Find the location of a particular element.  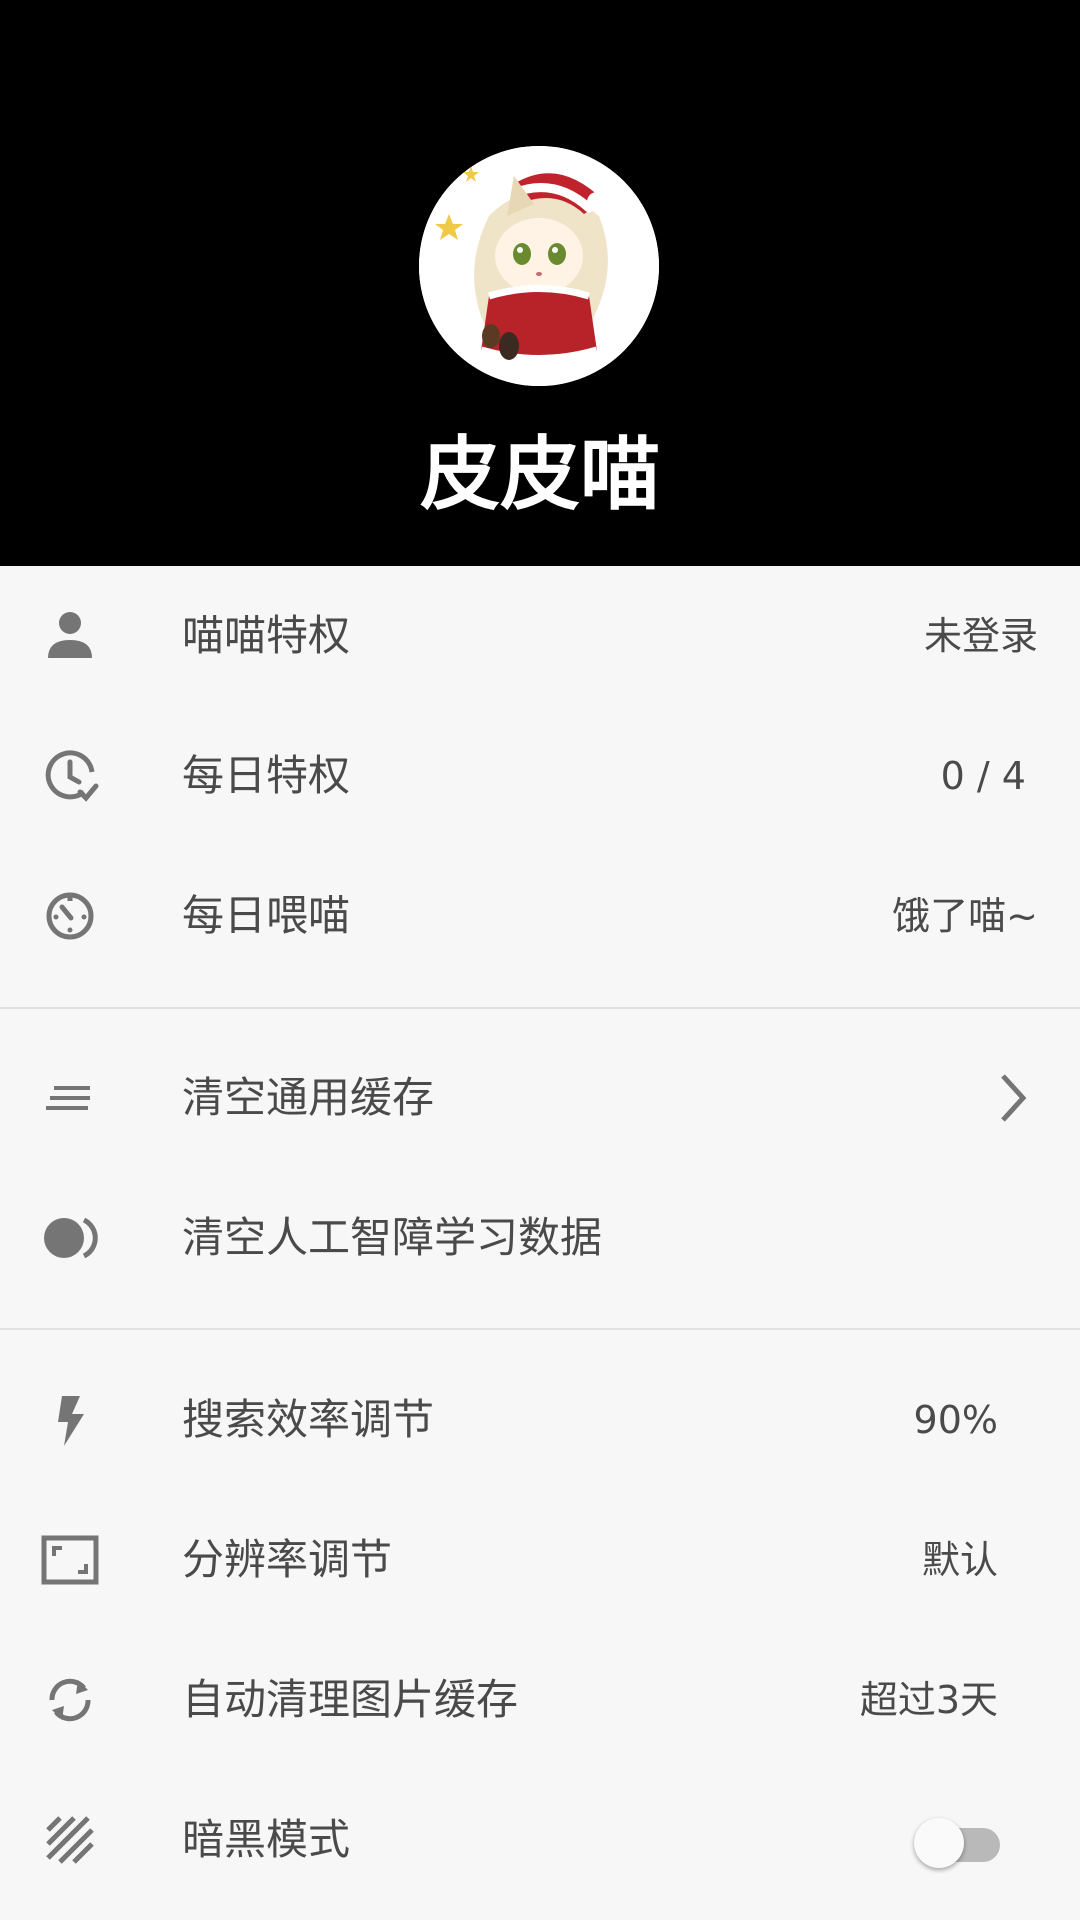

clear-ai-data-label: 清空人工智障学习数据 is located at coordinates (392, 1237).